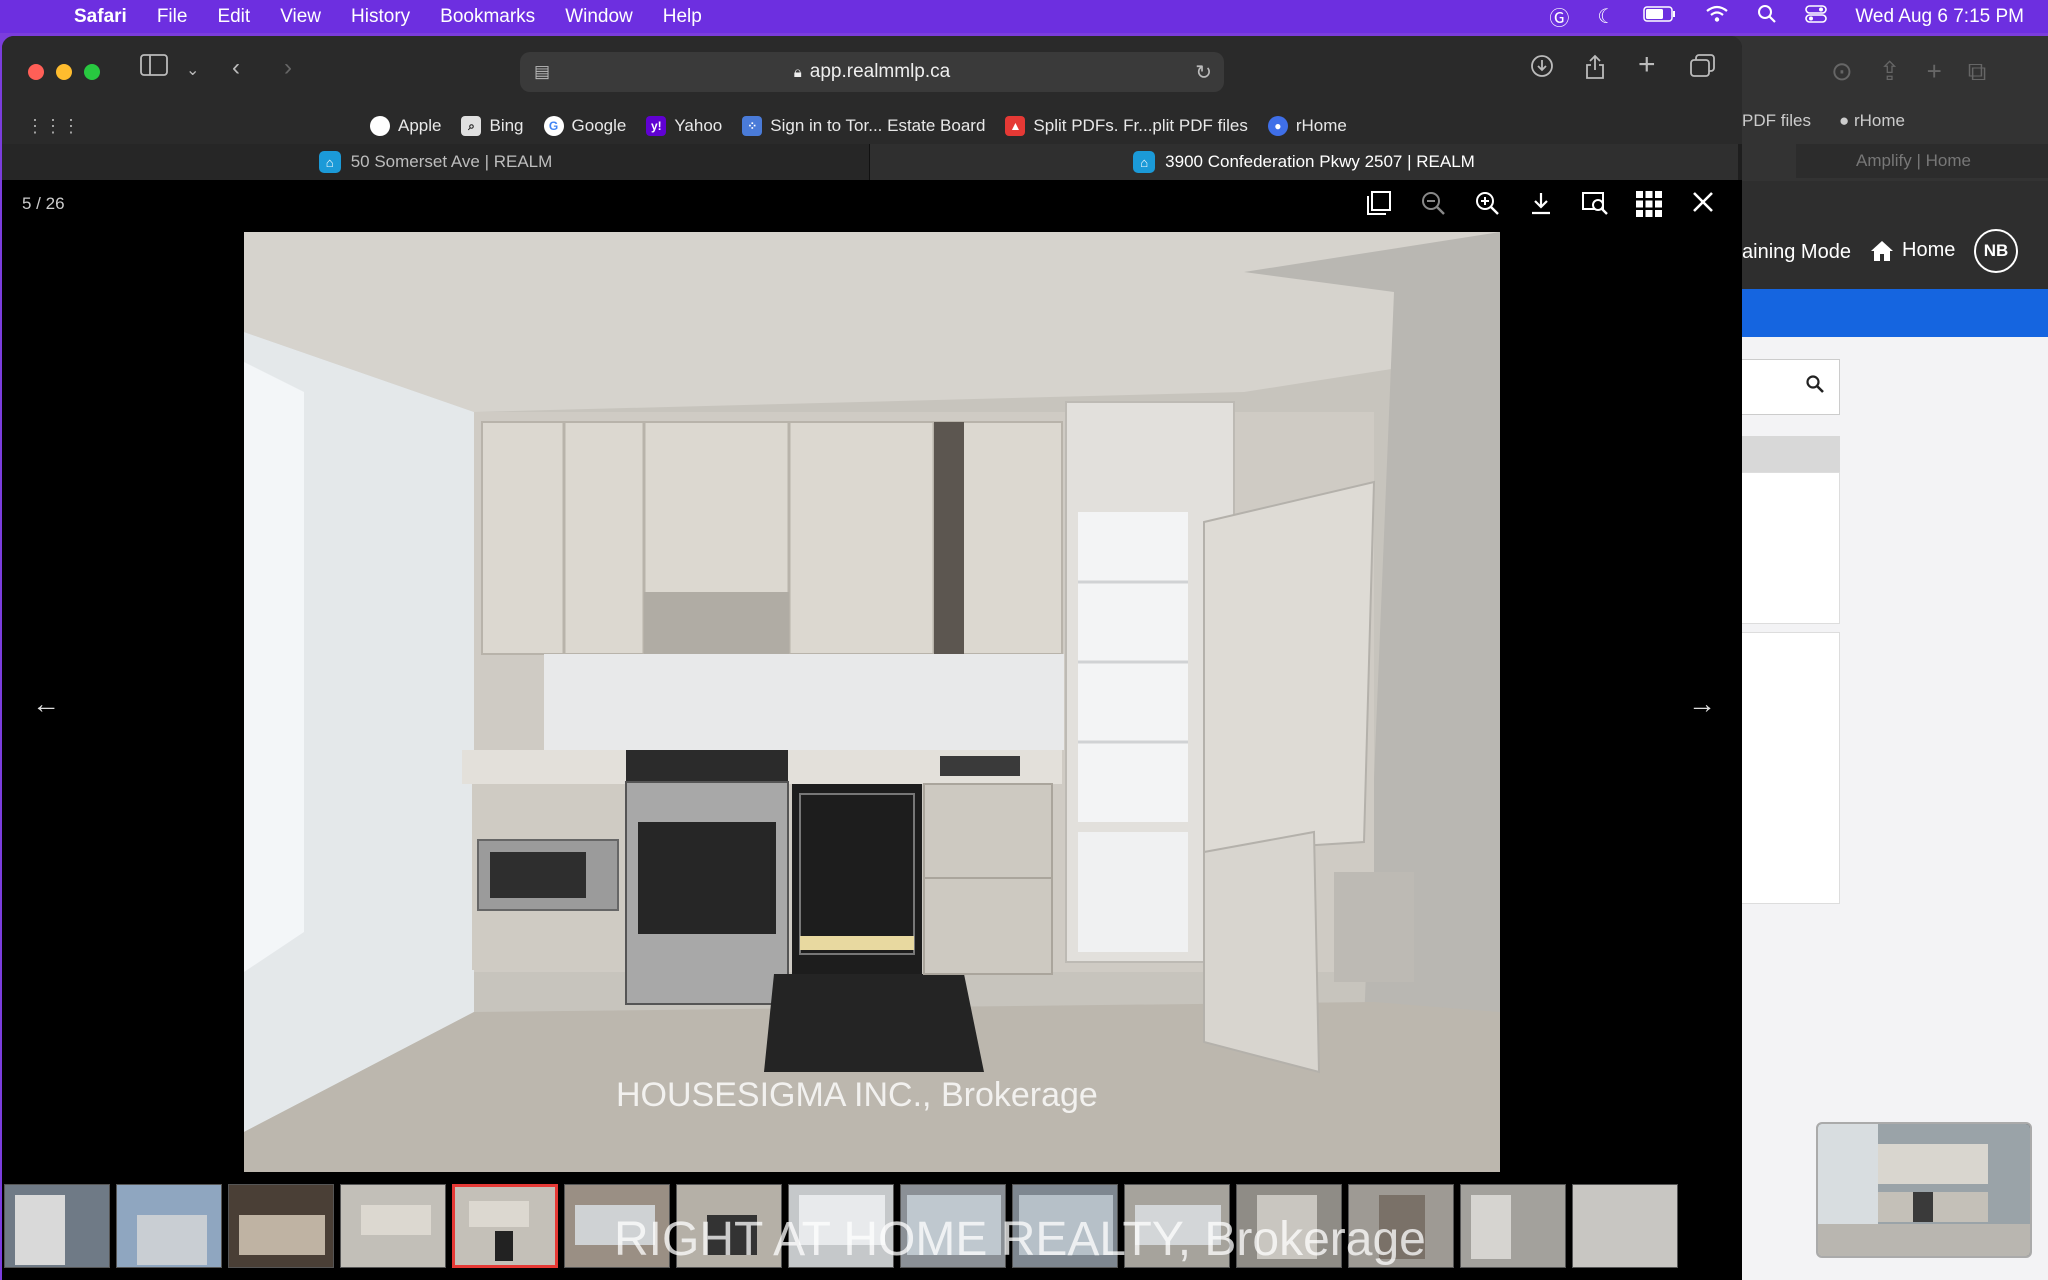 This screenshot has width=2048, height=1280. Describe the element at coordinates (1996, 251) in the screenshot. I see `user-avatar: NB` at that location.